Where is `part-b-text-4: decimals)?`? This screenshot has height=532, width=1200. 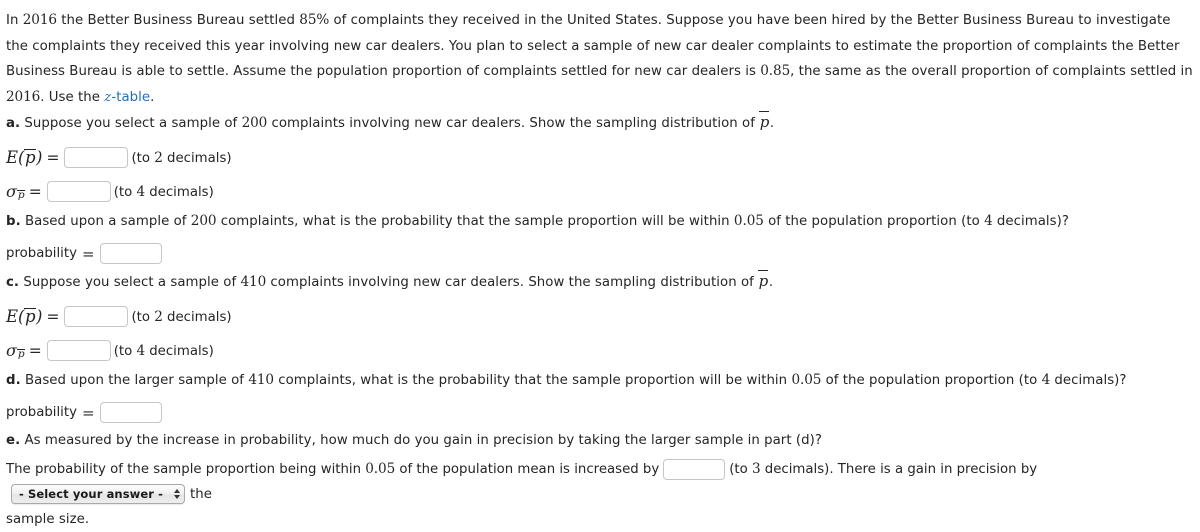 part-b-text-4: decimals)? is located at coordinates (1031, 221).